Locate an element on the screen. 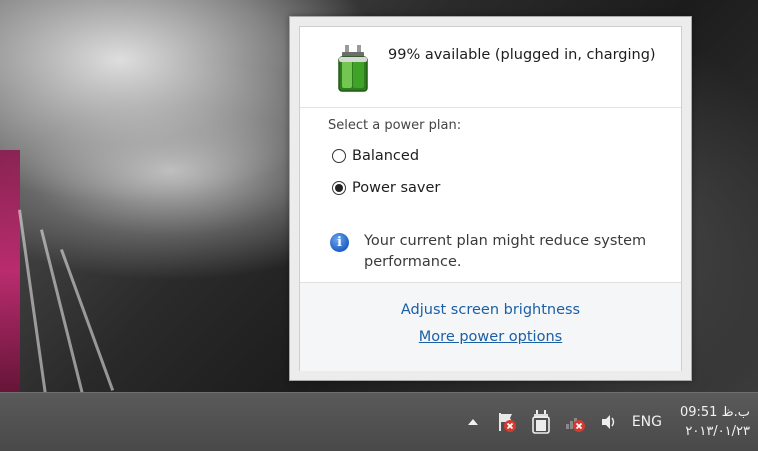  taskbar: ENG 09:51 ب.ظ ۲۰۱۳/۰۱/۲۳ is located at coordinates (379, 421).